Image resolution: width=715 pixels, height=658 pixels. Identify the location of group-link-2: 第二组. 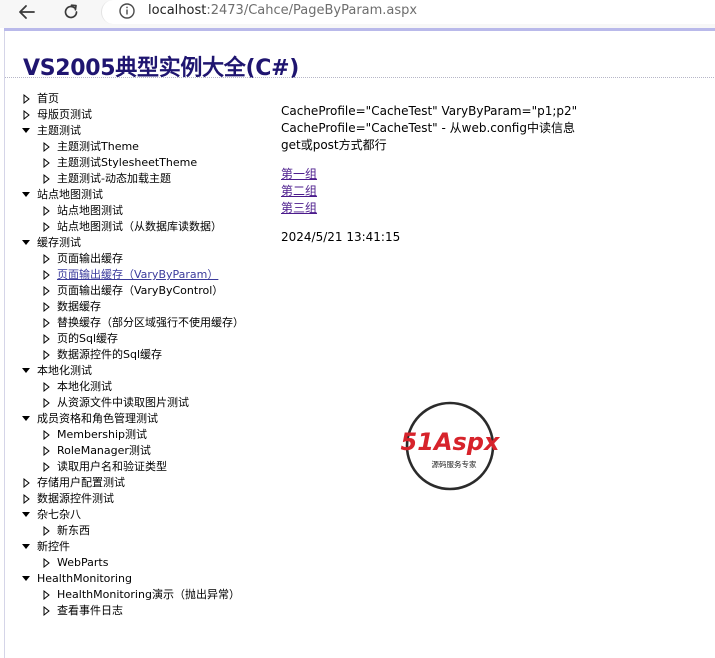
(299, 191).